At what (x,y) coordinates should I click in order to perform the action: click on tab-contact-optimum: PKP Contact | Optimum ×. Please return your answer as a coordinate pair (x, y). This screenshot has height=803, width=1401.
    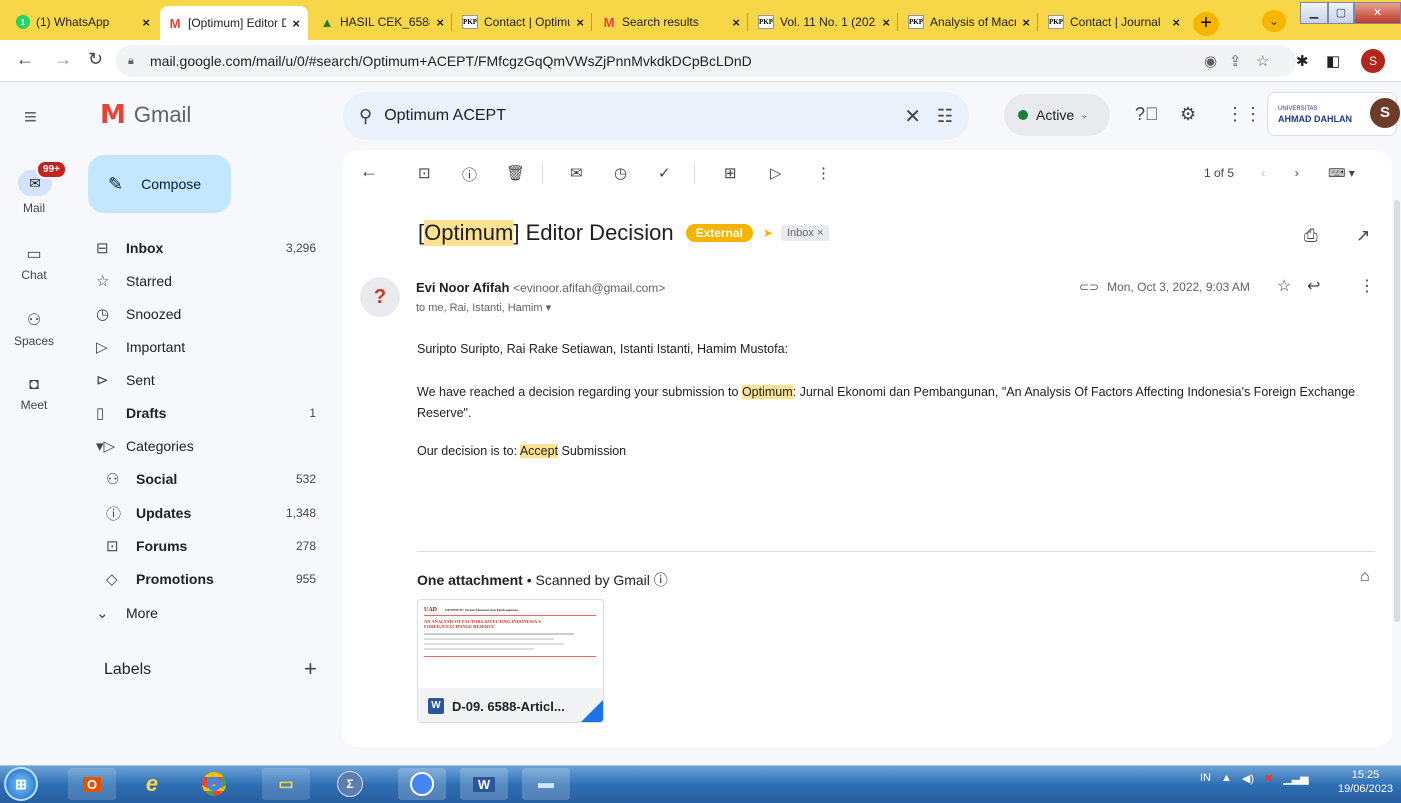
    Looking at the image, I should click on (523, 22).